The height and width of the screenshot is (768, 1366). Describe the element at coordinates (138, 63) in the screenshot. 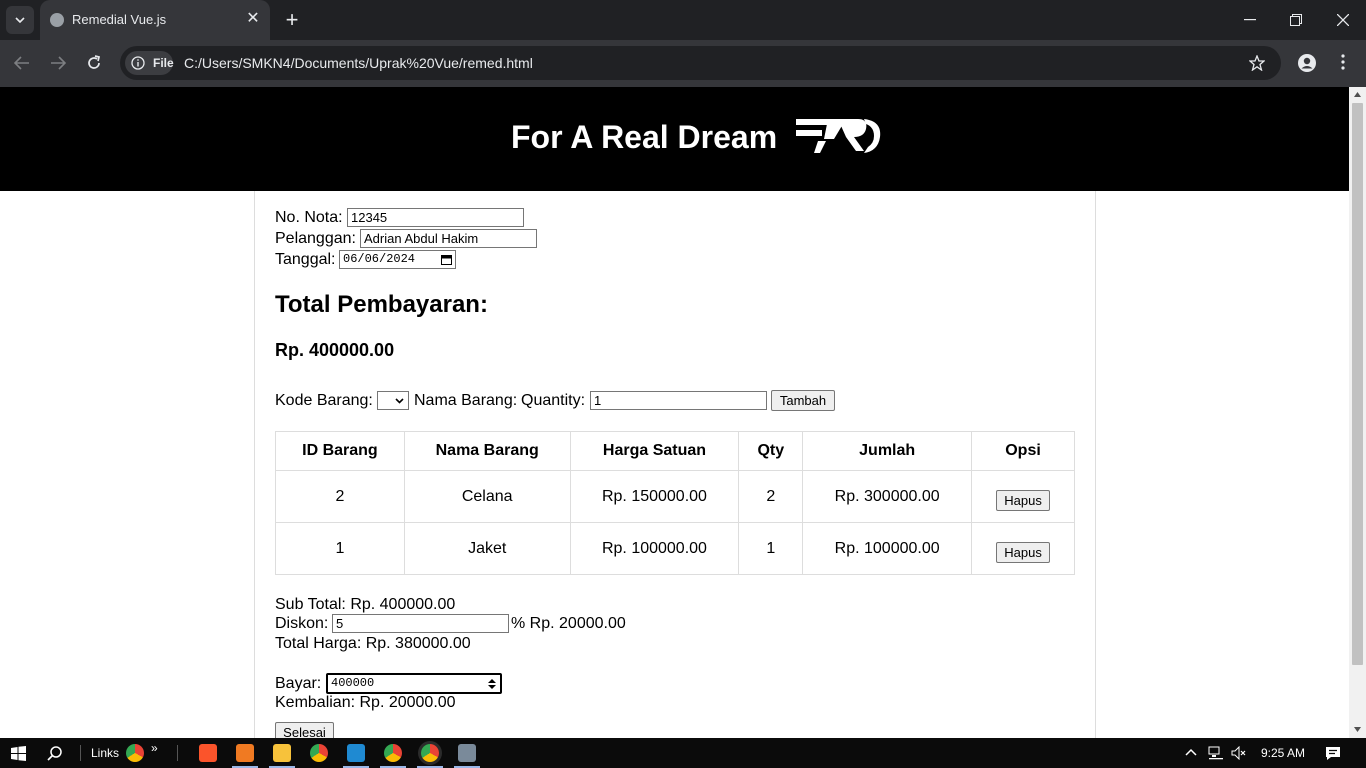

I see `info-icon` at that location.